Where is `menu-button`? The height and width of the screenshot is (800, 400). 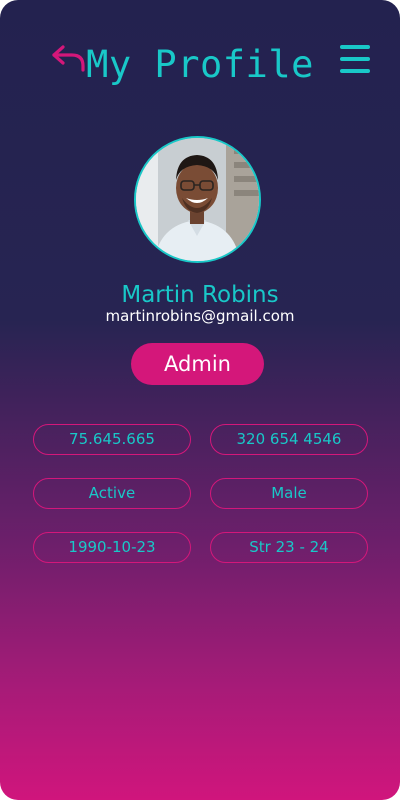 menu-button is located at coordinates (355, 59).